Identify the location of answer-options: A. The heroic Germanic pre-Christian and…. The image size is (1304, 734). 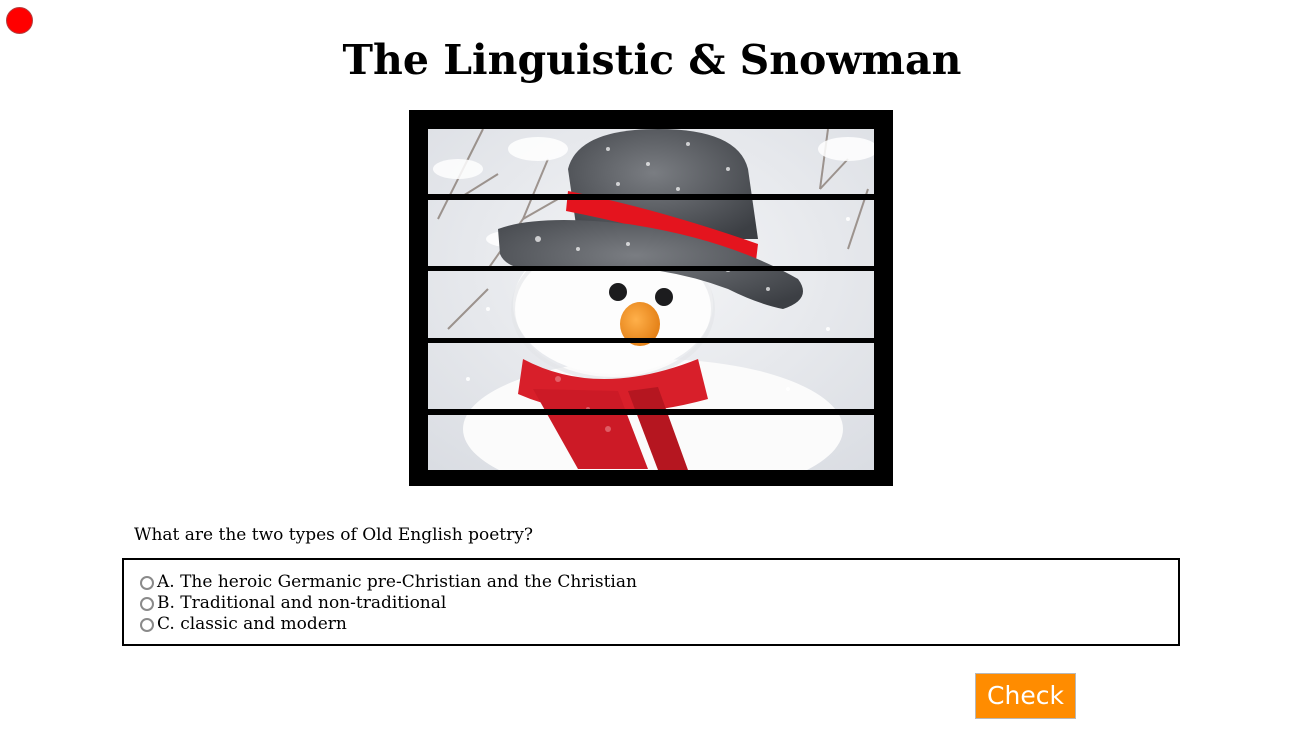
(651, 602).